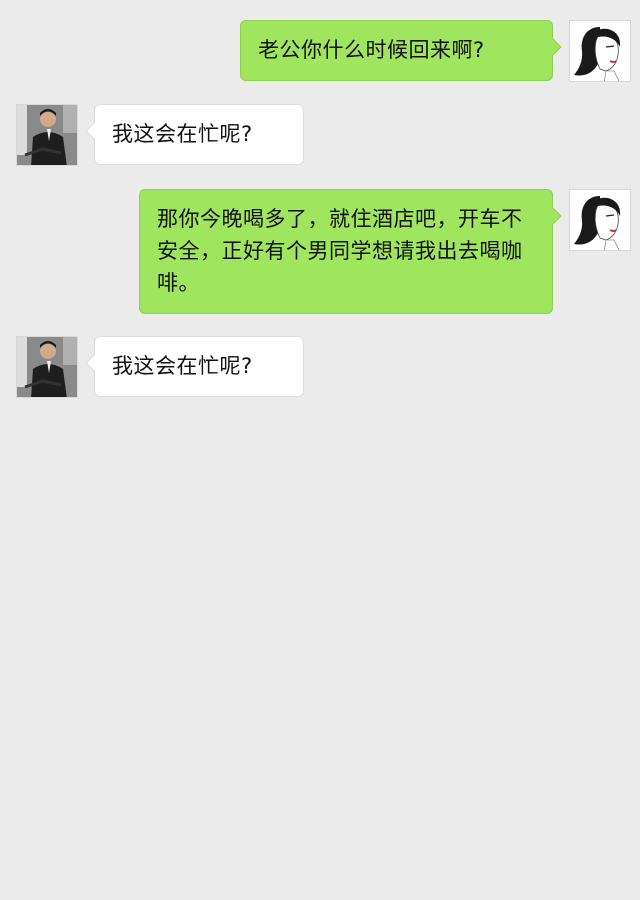 This screenshot has height=900, width=640. What do you see at coordinates (371, 50) in the screenshot?
I see `message-text: 老公你什么时候回来啊?` at bounding box center [371, 50].